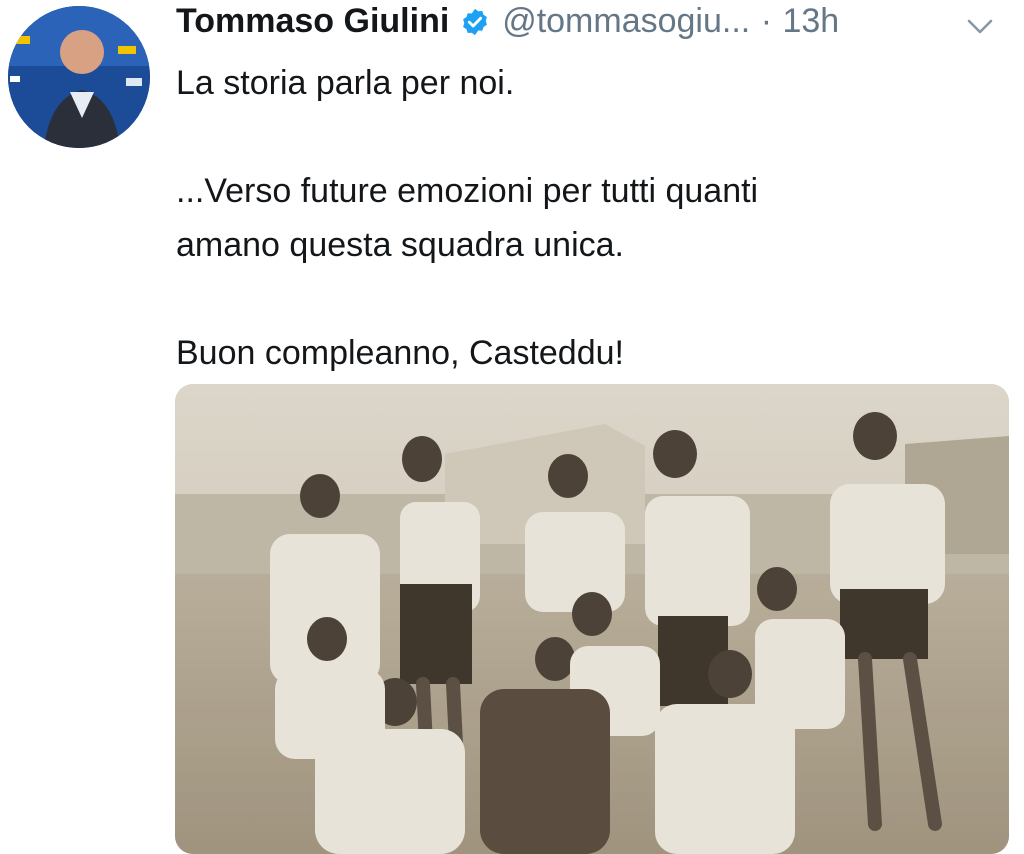 This screenshot has width=1024, height=854. Describe the element at coordinates (312, 21) in the screenshot. I see `author-name: Tommaso Giulini` at that location.